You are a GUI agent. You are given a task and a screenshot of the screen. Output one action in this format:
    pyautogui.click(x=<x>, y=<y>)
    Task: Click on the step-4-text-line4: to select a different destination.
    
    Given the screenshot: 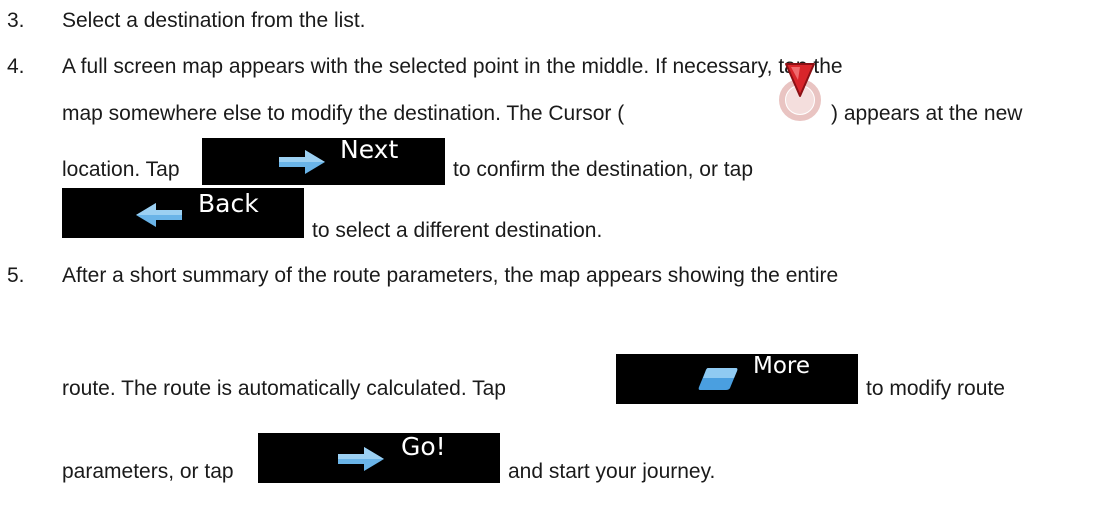 What is the action you would take?
    pyautogui.click(x=457, y=230)
    